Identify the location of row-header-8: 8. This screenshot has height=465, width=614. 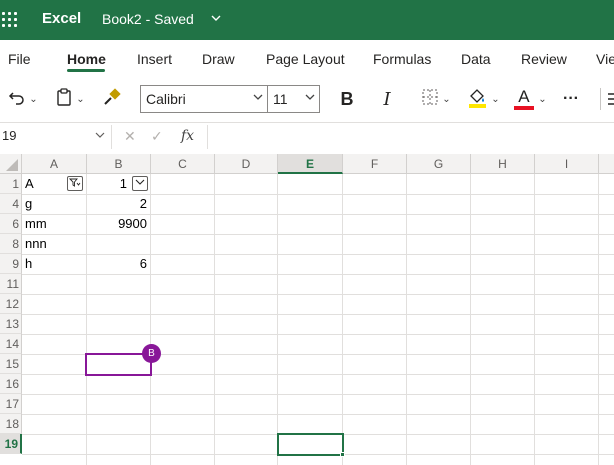
(11, 244).